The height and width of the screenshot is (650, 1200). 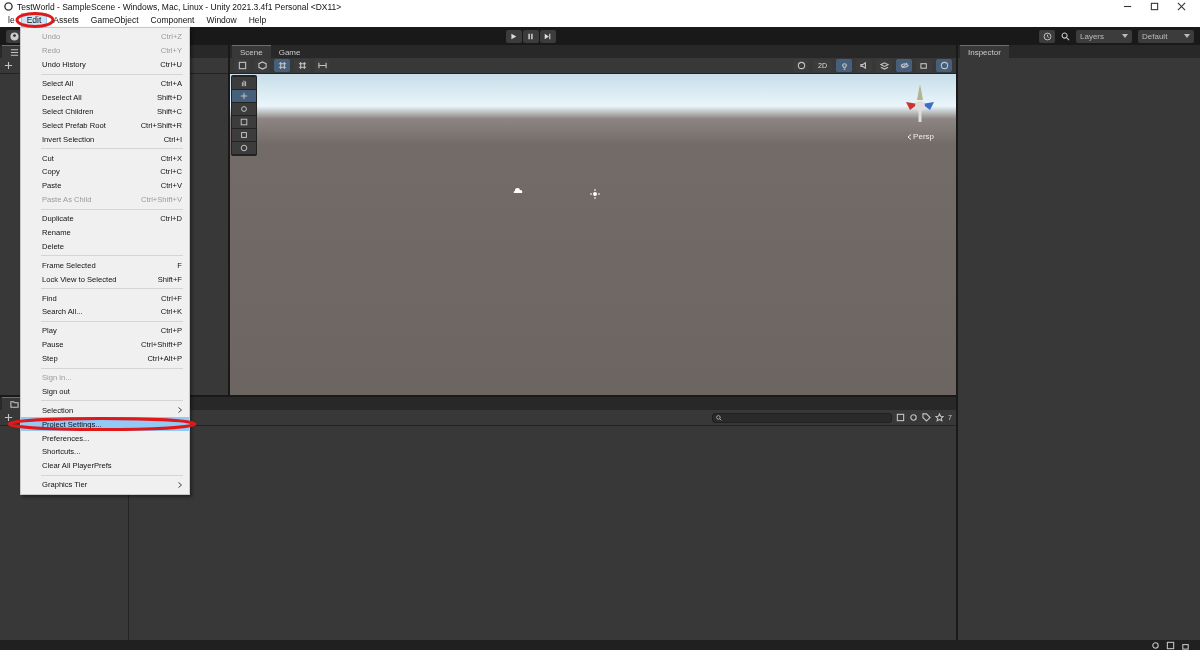 I want to click on draw-mode-button, so click(x=801, y=65).